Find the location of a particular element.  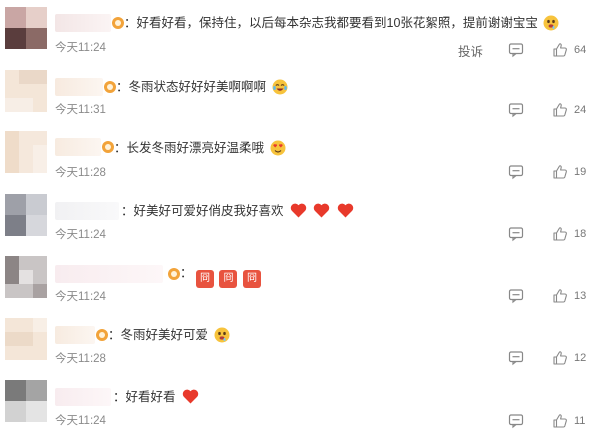

comment-body: ： is located at coordinates (186, 273).